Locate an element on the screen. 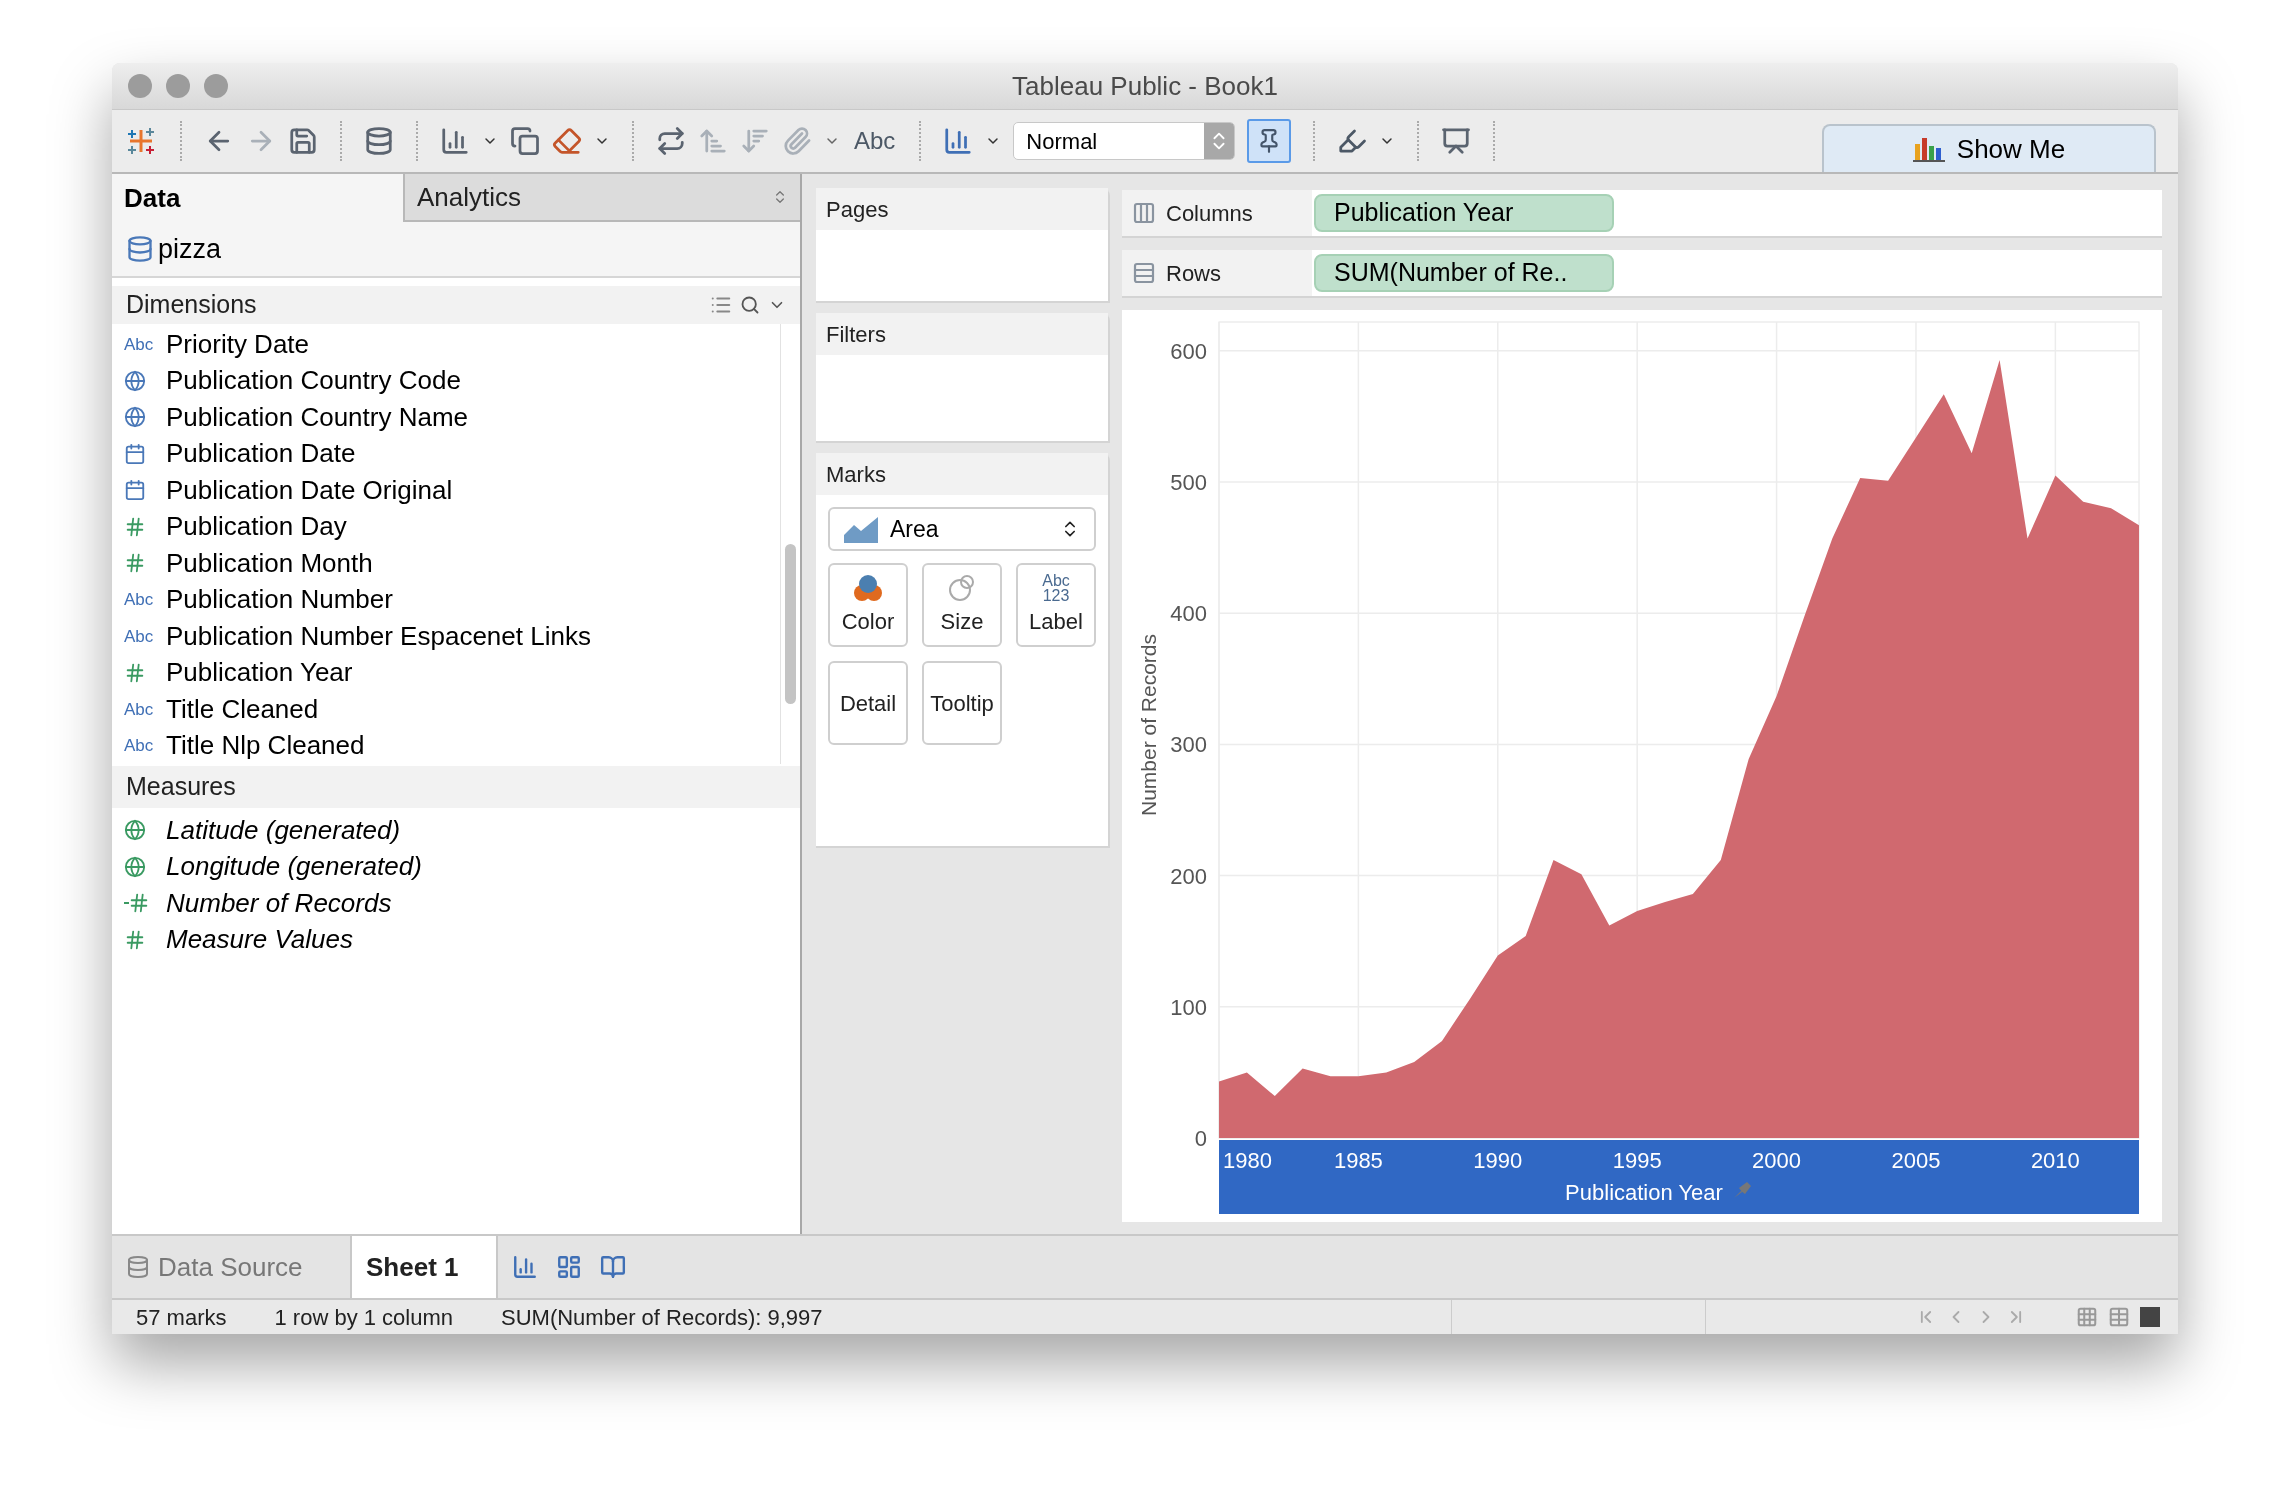 The width and height of the screenshot is (2290, 1496). card-title: Marks is located at coordinates (856, 474).